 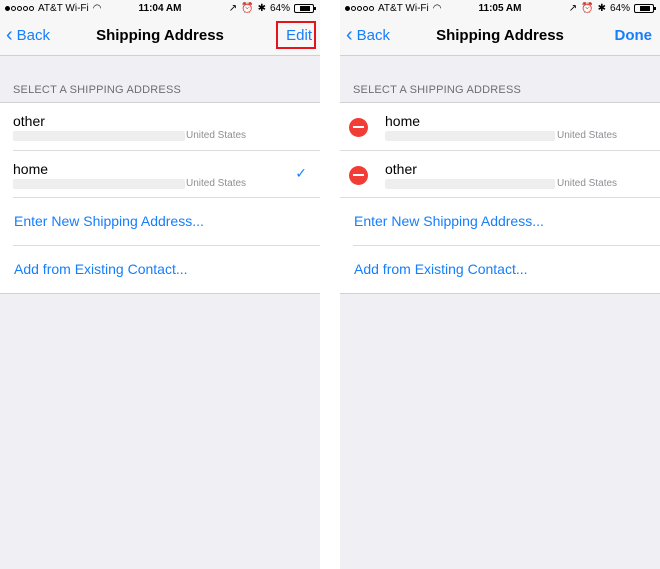 What do you see at coordinates (160, 9) in the screenshot?
I see `status-bar: AT&T Wi-Fi ◠ 11:04 AM ↗ ⏰ ✱ 64%` at bounding box center [160, 9].